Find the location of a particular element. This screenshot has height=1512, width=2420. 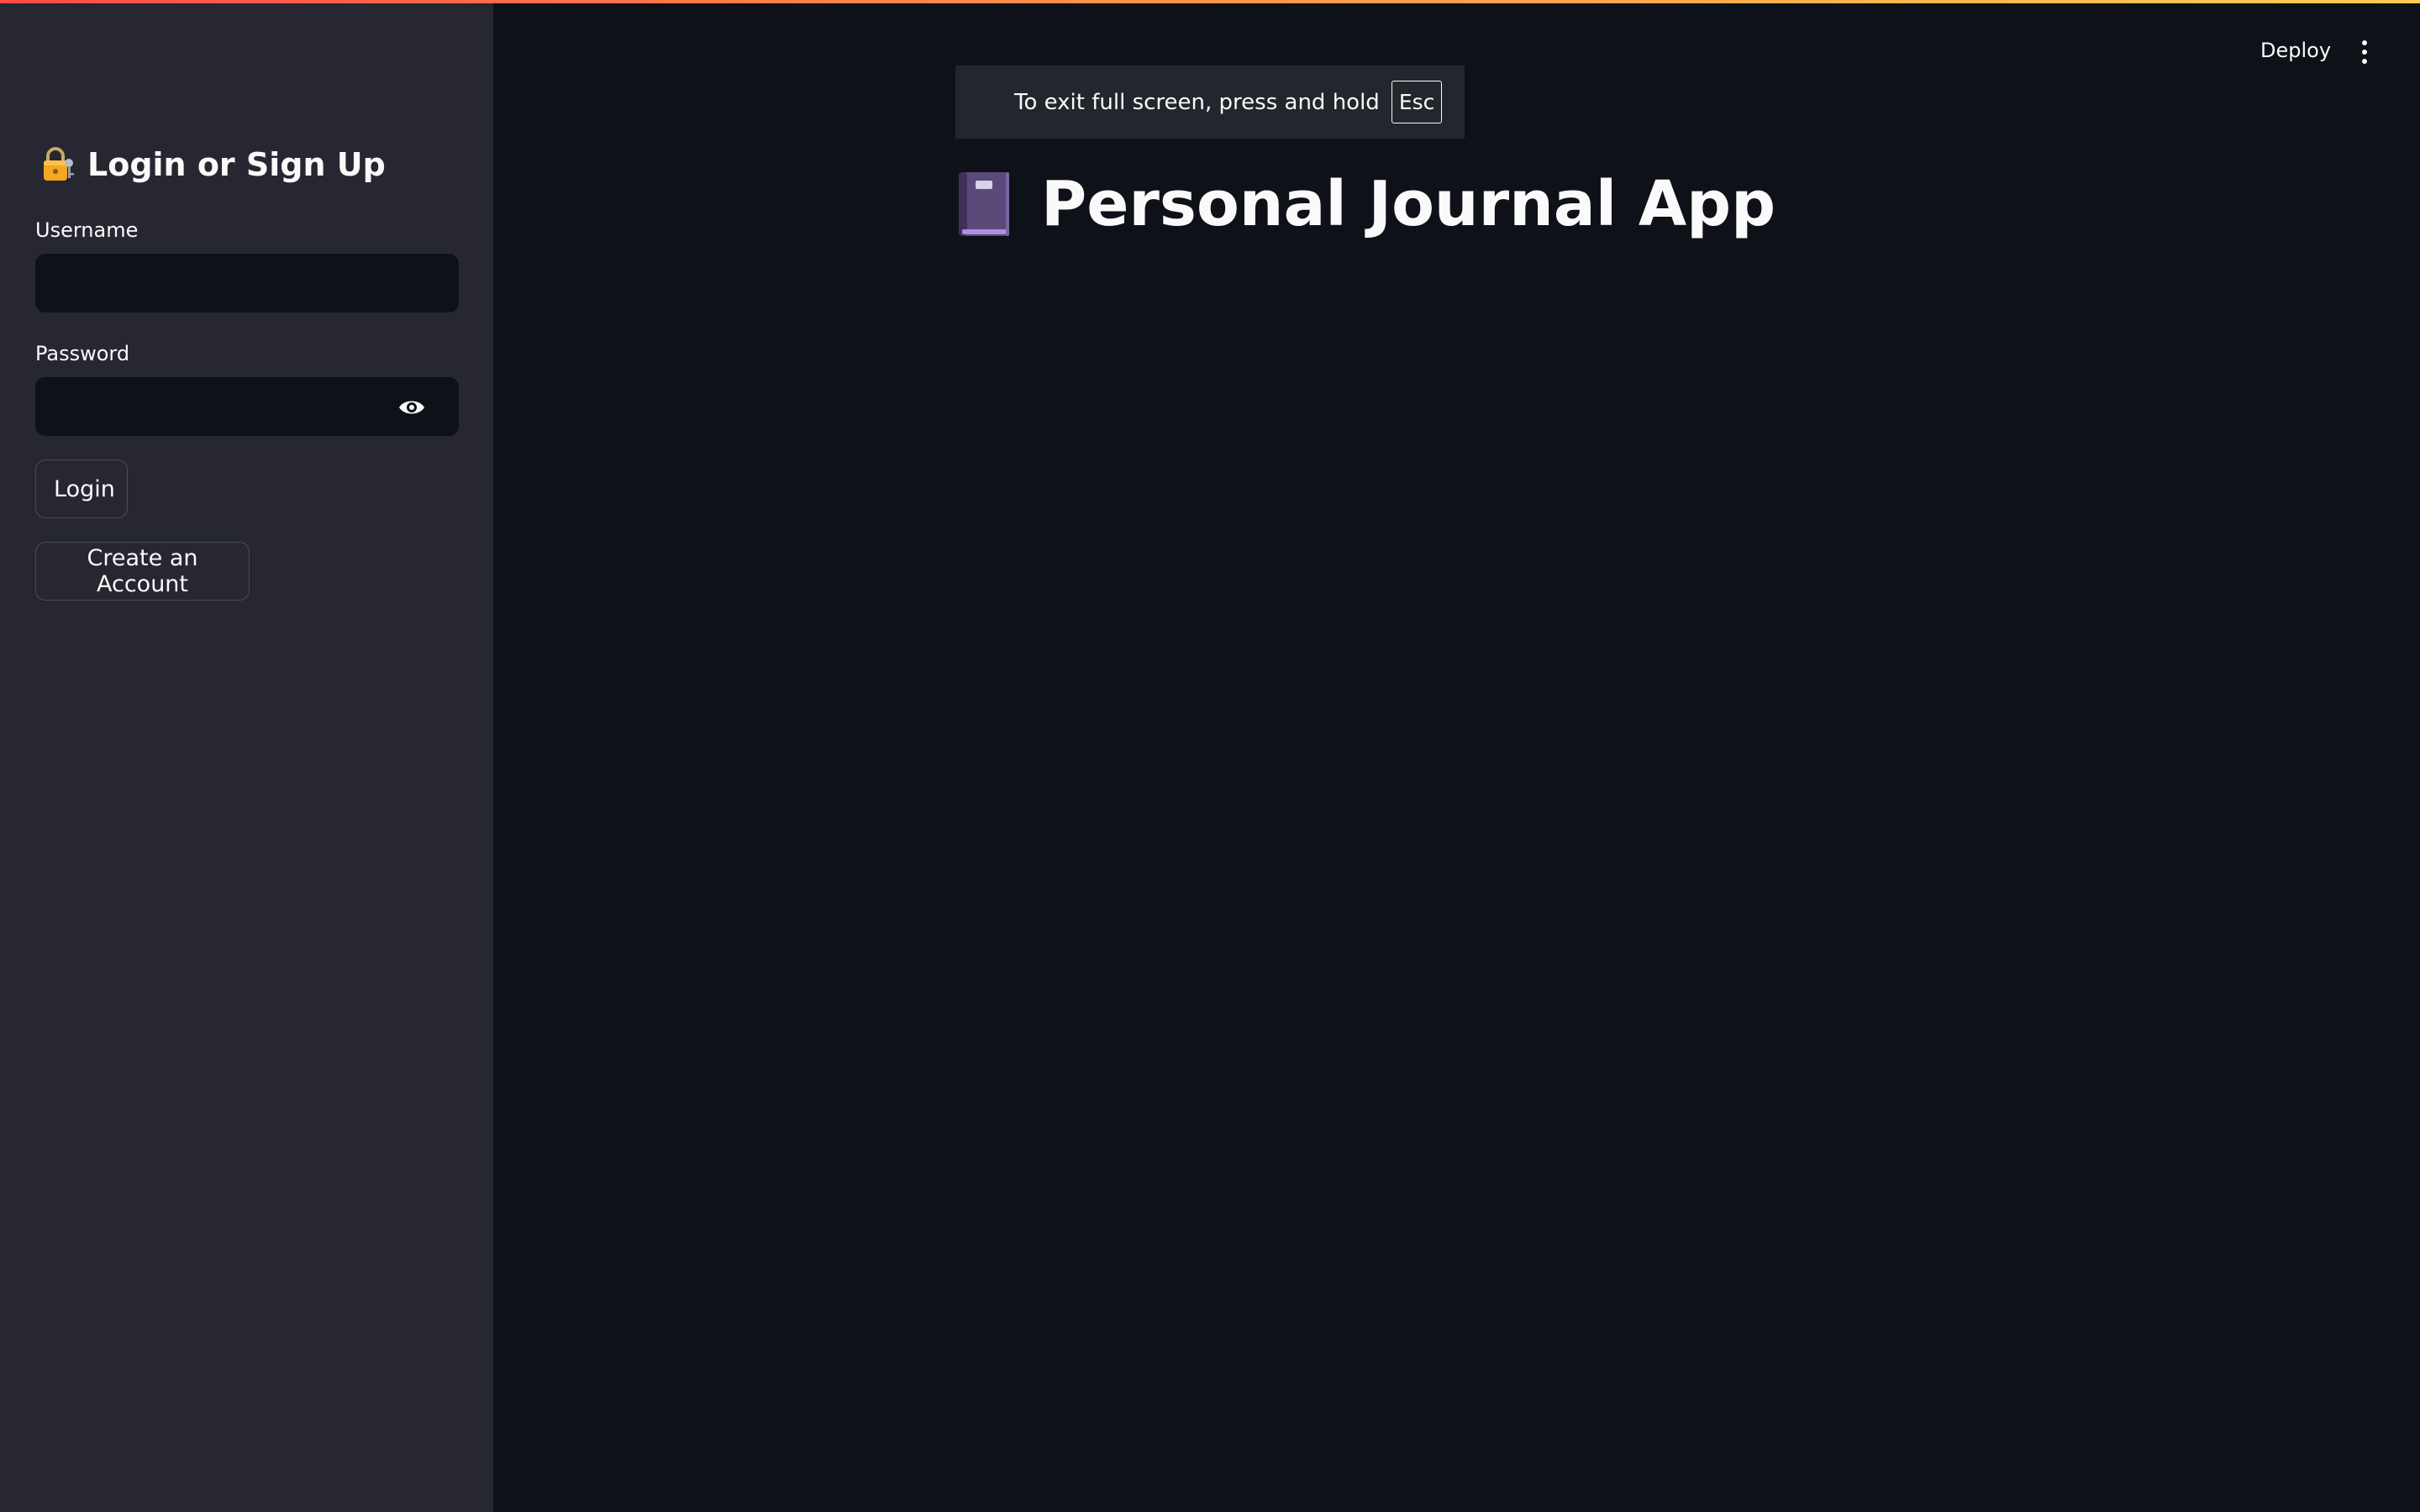

sidebar-title: Login or Sign Up is located at coordinates (212, 164).